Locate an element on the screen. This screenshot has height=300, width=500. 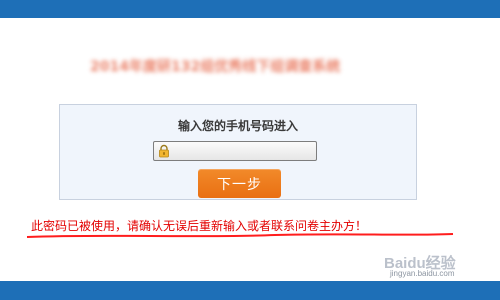
page-title: 2014年度研132组优秀线下组调查系统 is located at coordinates (215, 67).